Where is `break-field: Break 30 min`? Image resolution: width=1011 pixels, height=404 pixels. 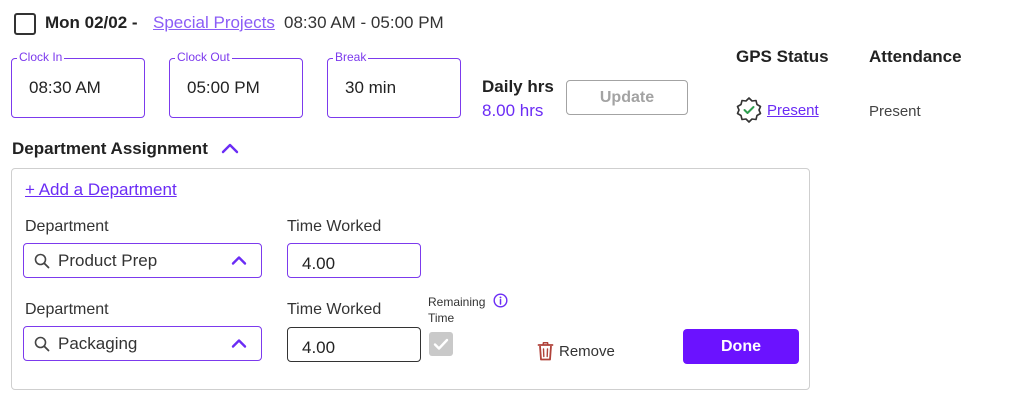
break-field: Break 30 min is located at coordinates (394, 84).